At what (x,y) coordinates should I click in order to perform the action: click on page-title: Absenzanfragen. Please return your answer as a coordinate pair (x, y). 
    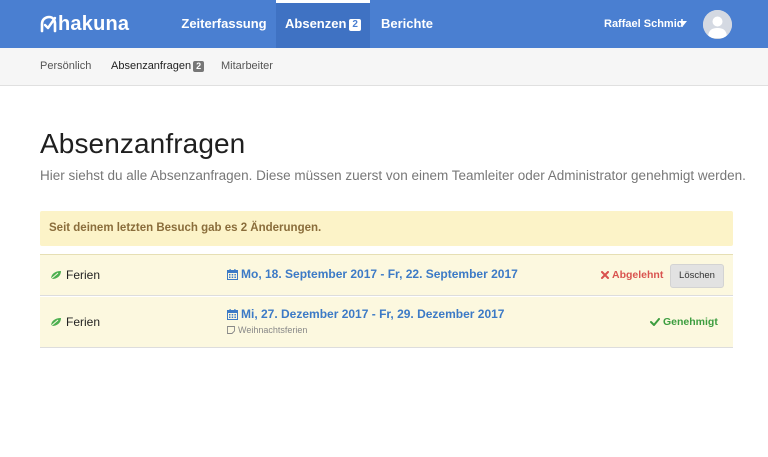
    Looking at the image, I should click on (143, 143).